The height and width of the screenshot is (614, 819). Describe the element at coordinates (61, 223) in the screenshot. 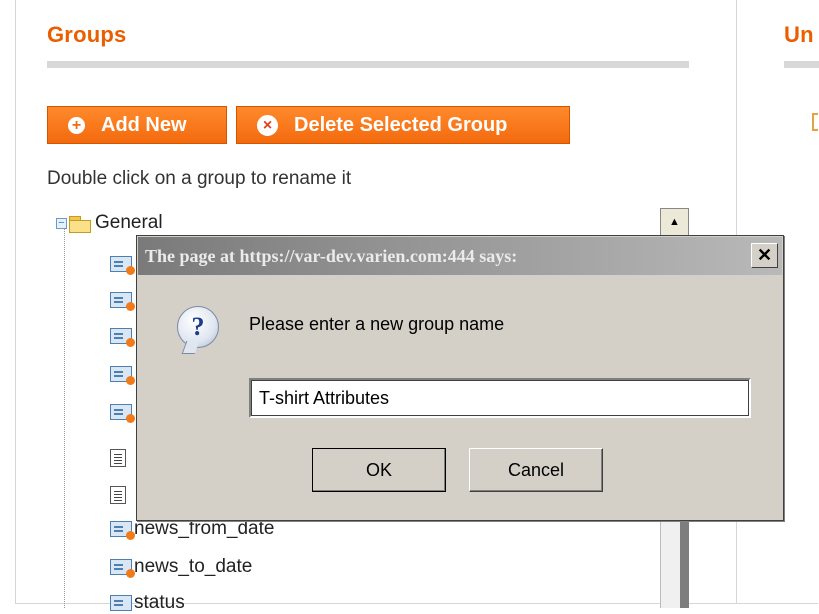

I see `collapse-icon: −` at that location.